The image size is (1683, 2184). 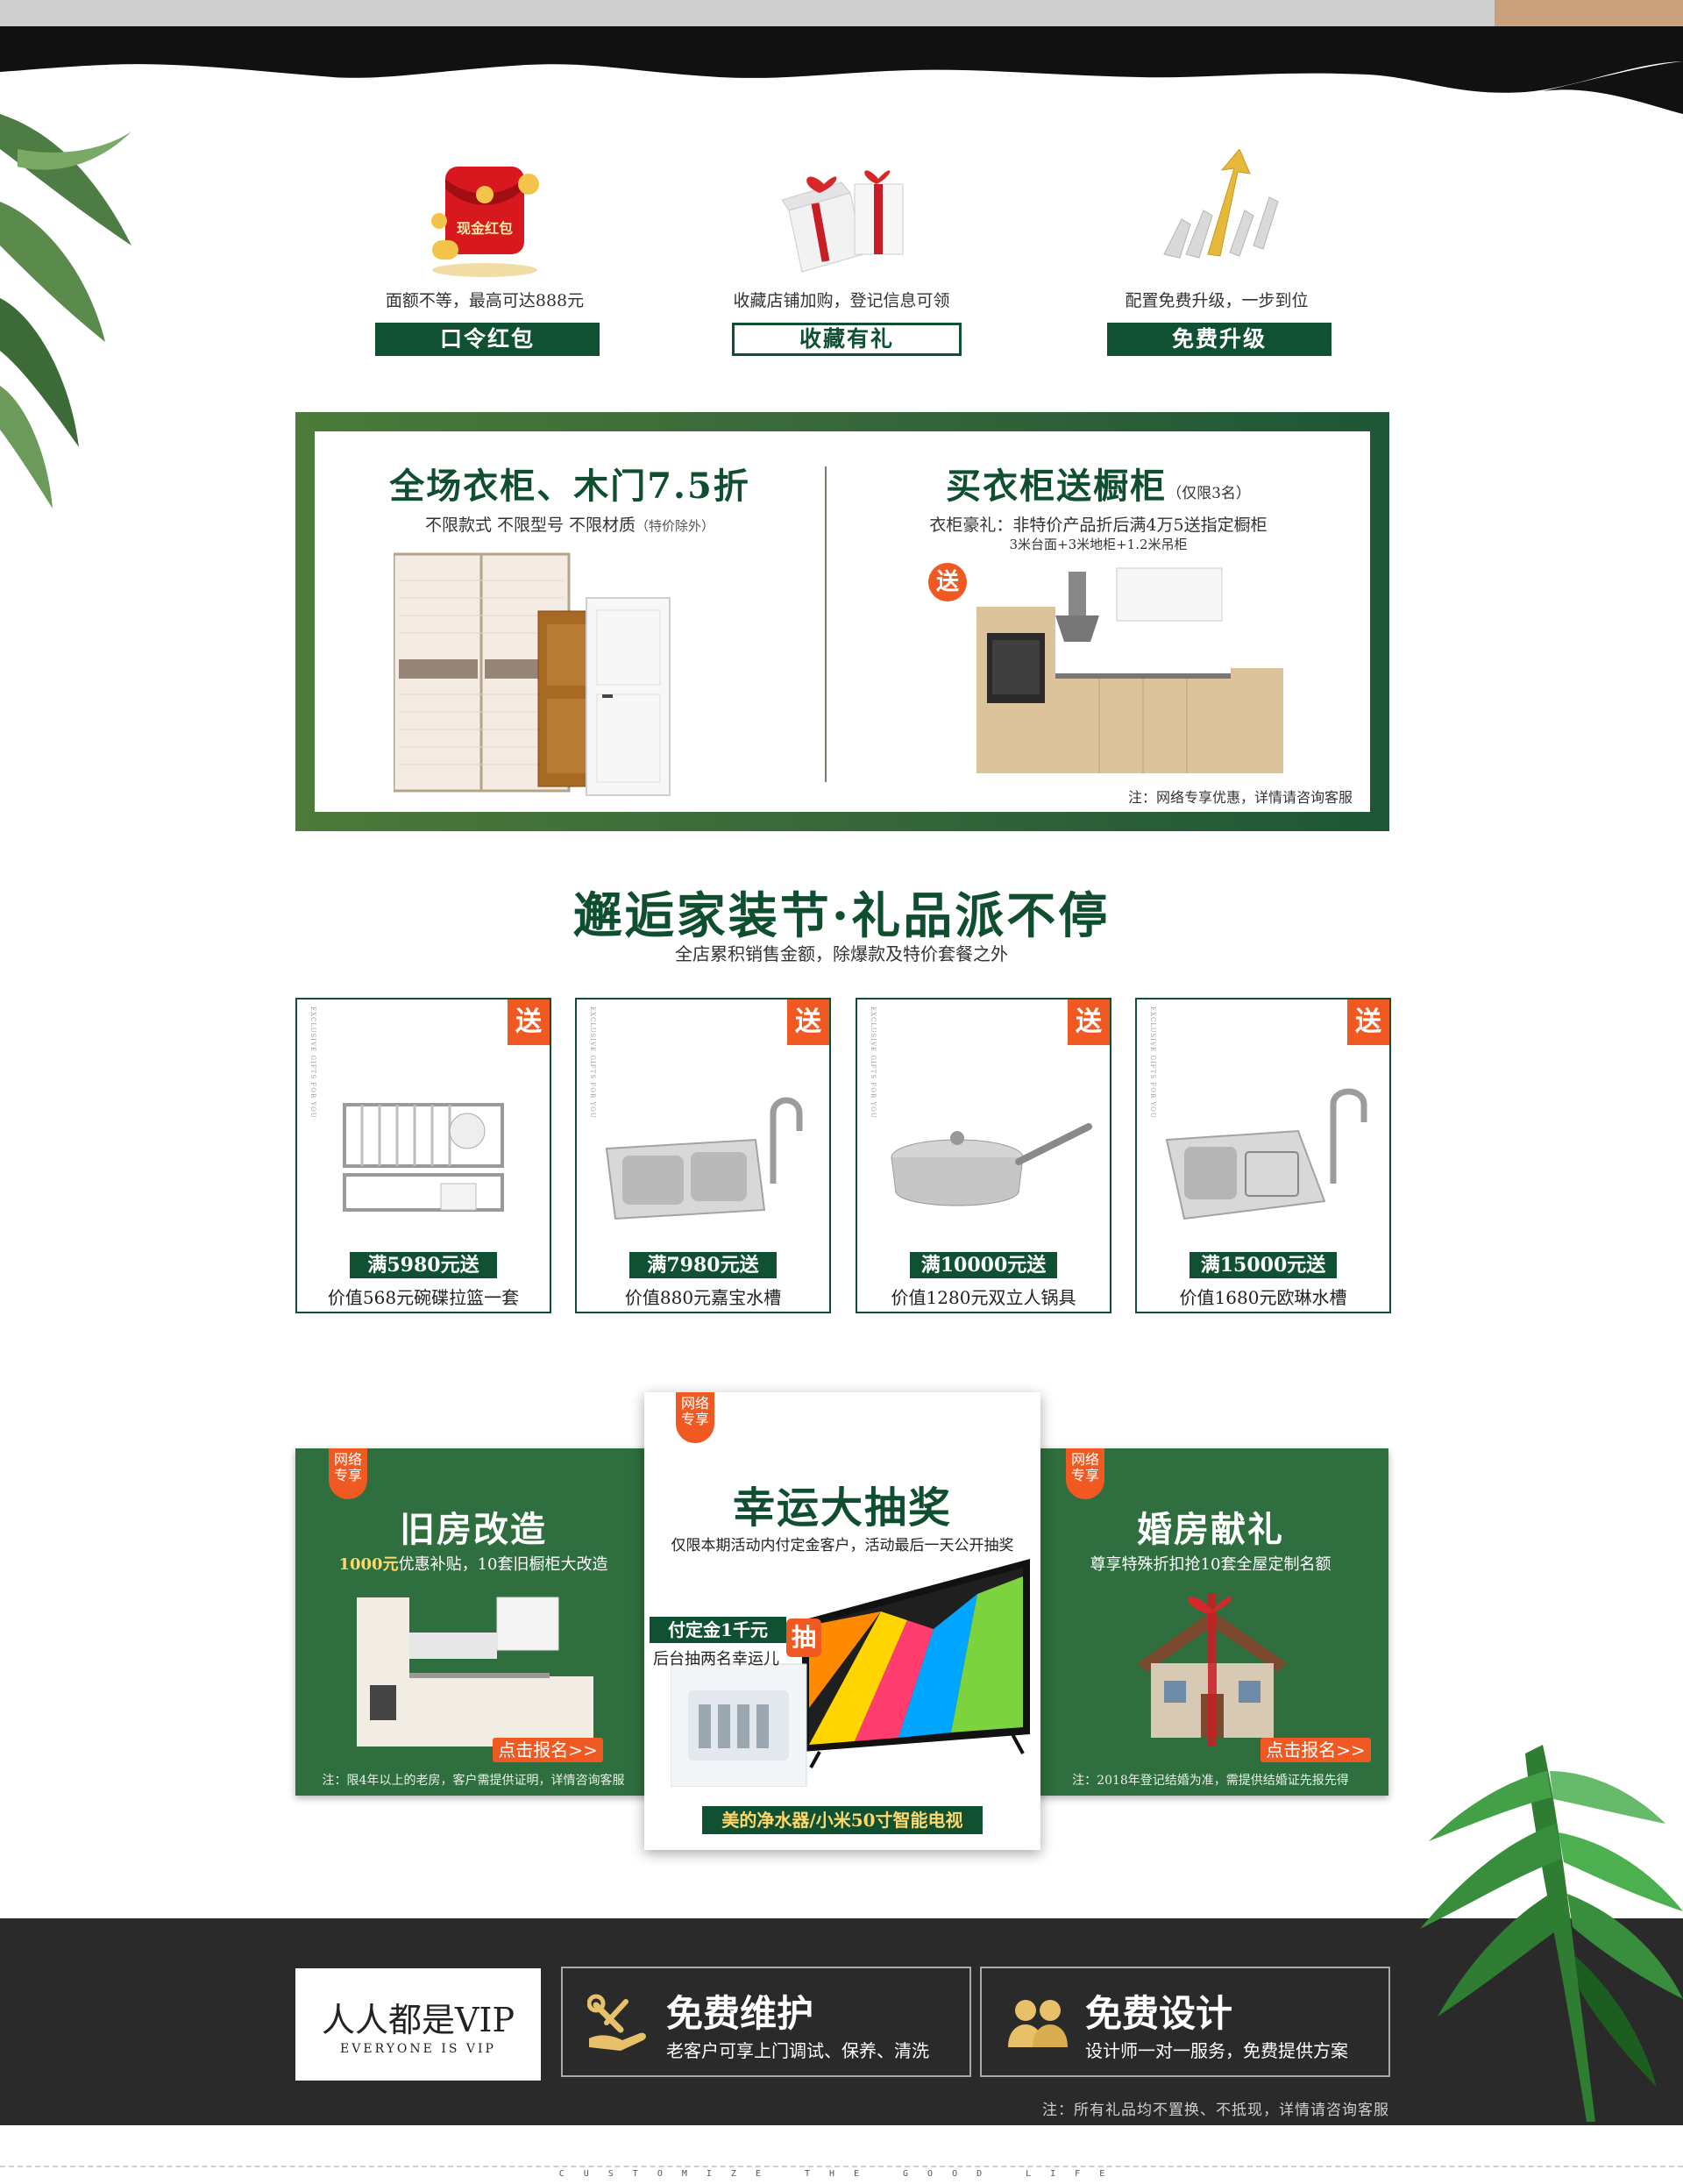 What do you see at coordinates (1210, 1564) in the screenshot?
I see `activity-subtitle: 尊享特殊折扣抢10套全屋定制名额` at bounding box center [1210, 1564].